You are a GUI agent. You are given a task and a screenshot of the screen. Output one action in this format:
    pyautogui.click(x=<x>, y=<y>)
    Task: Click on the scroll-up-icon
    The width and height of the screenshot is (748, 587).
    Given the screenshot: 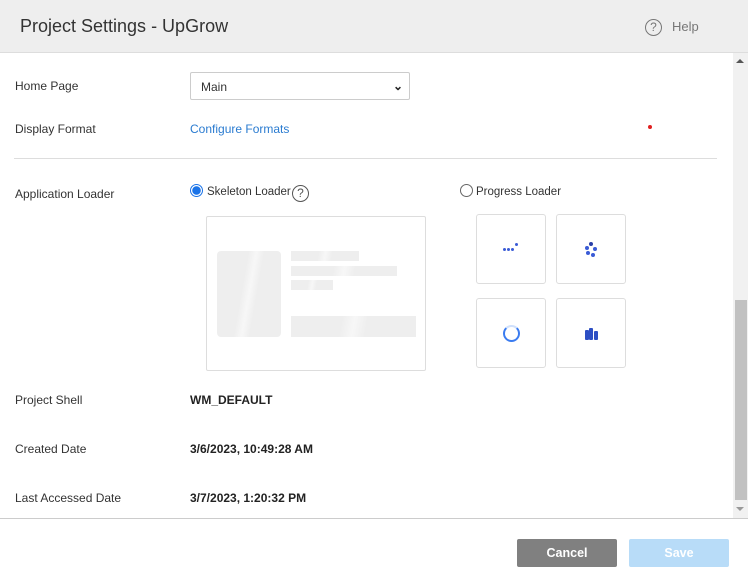 What is the action you would take?
    pyautogui.click(x=740, y=61)
    